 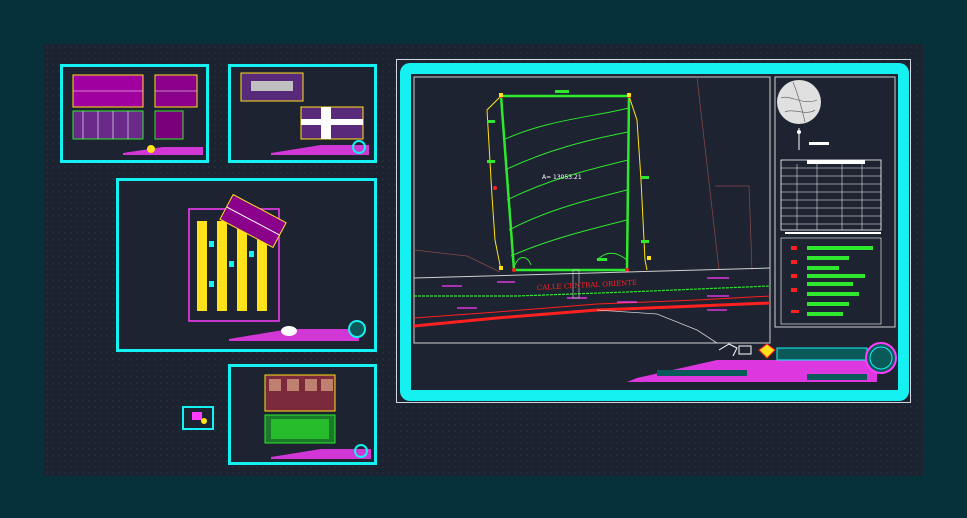 I want to click on sheet-thumbnail-site-layout, so click(x=246, y=265).